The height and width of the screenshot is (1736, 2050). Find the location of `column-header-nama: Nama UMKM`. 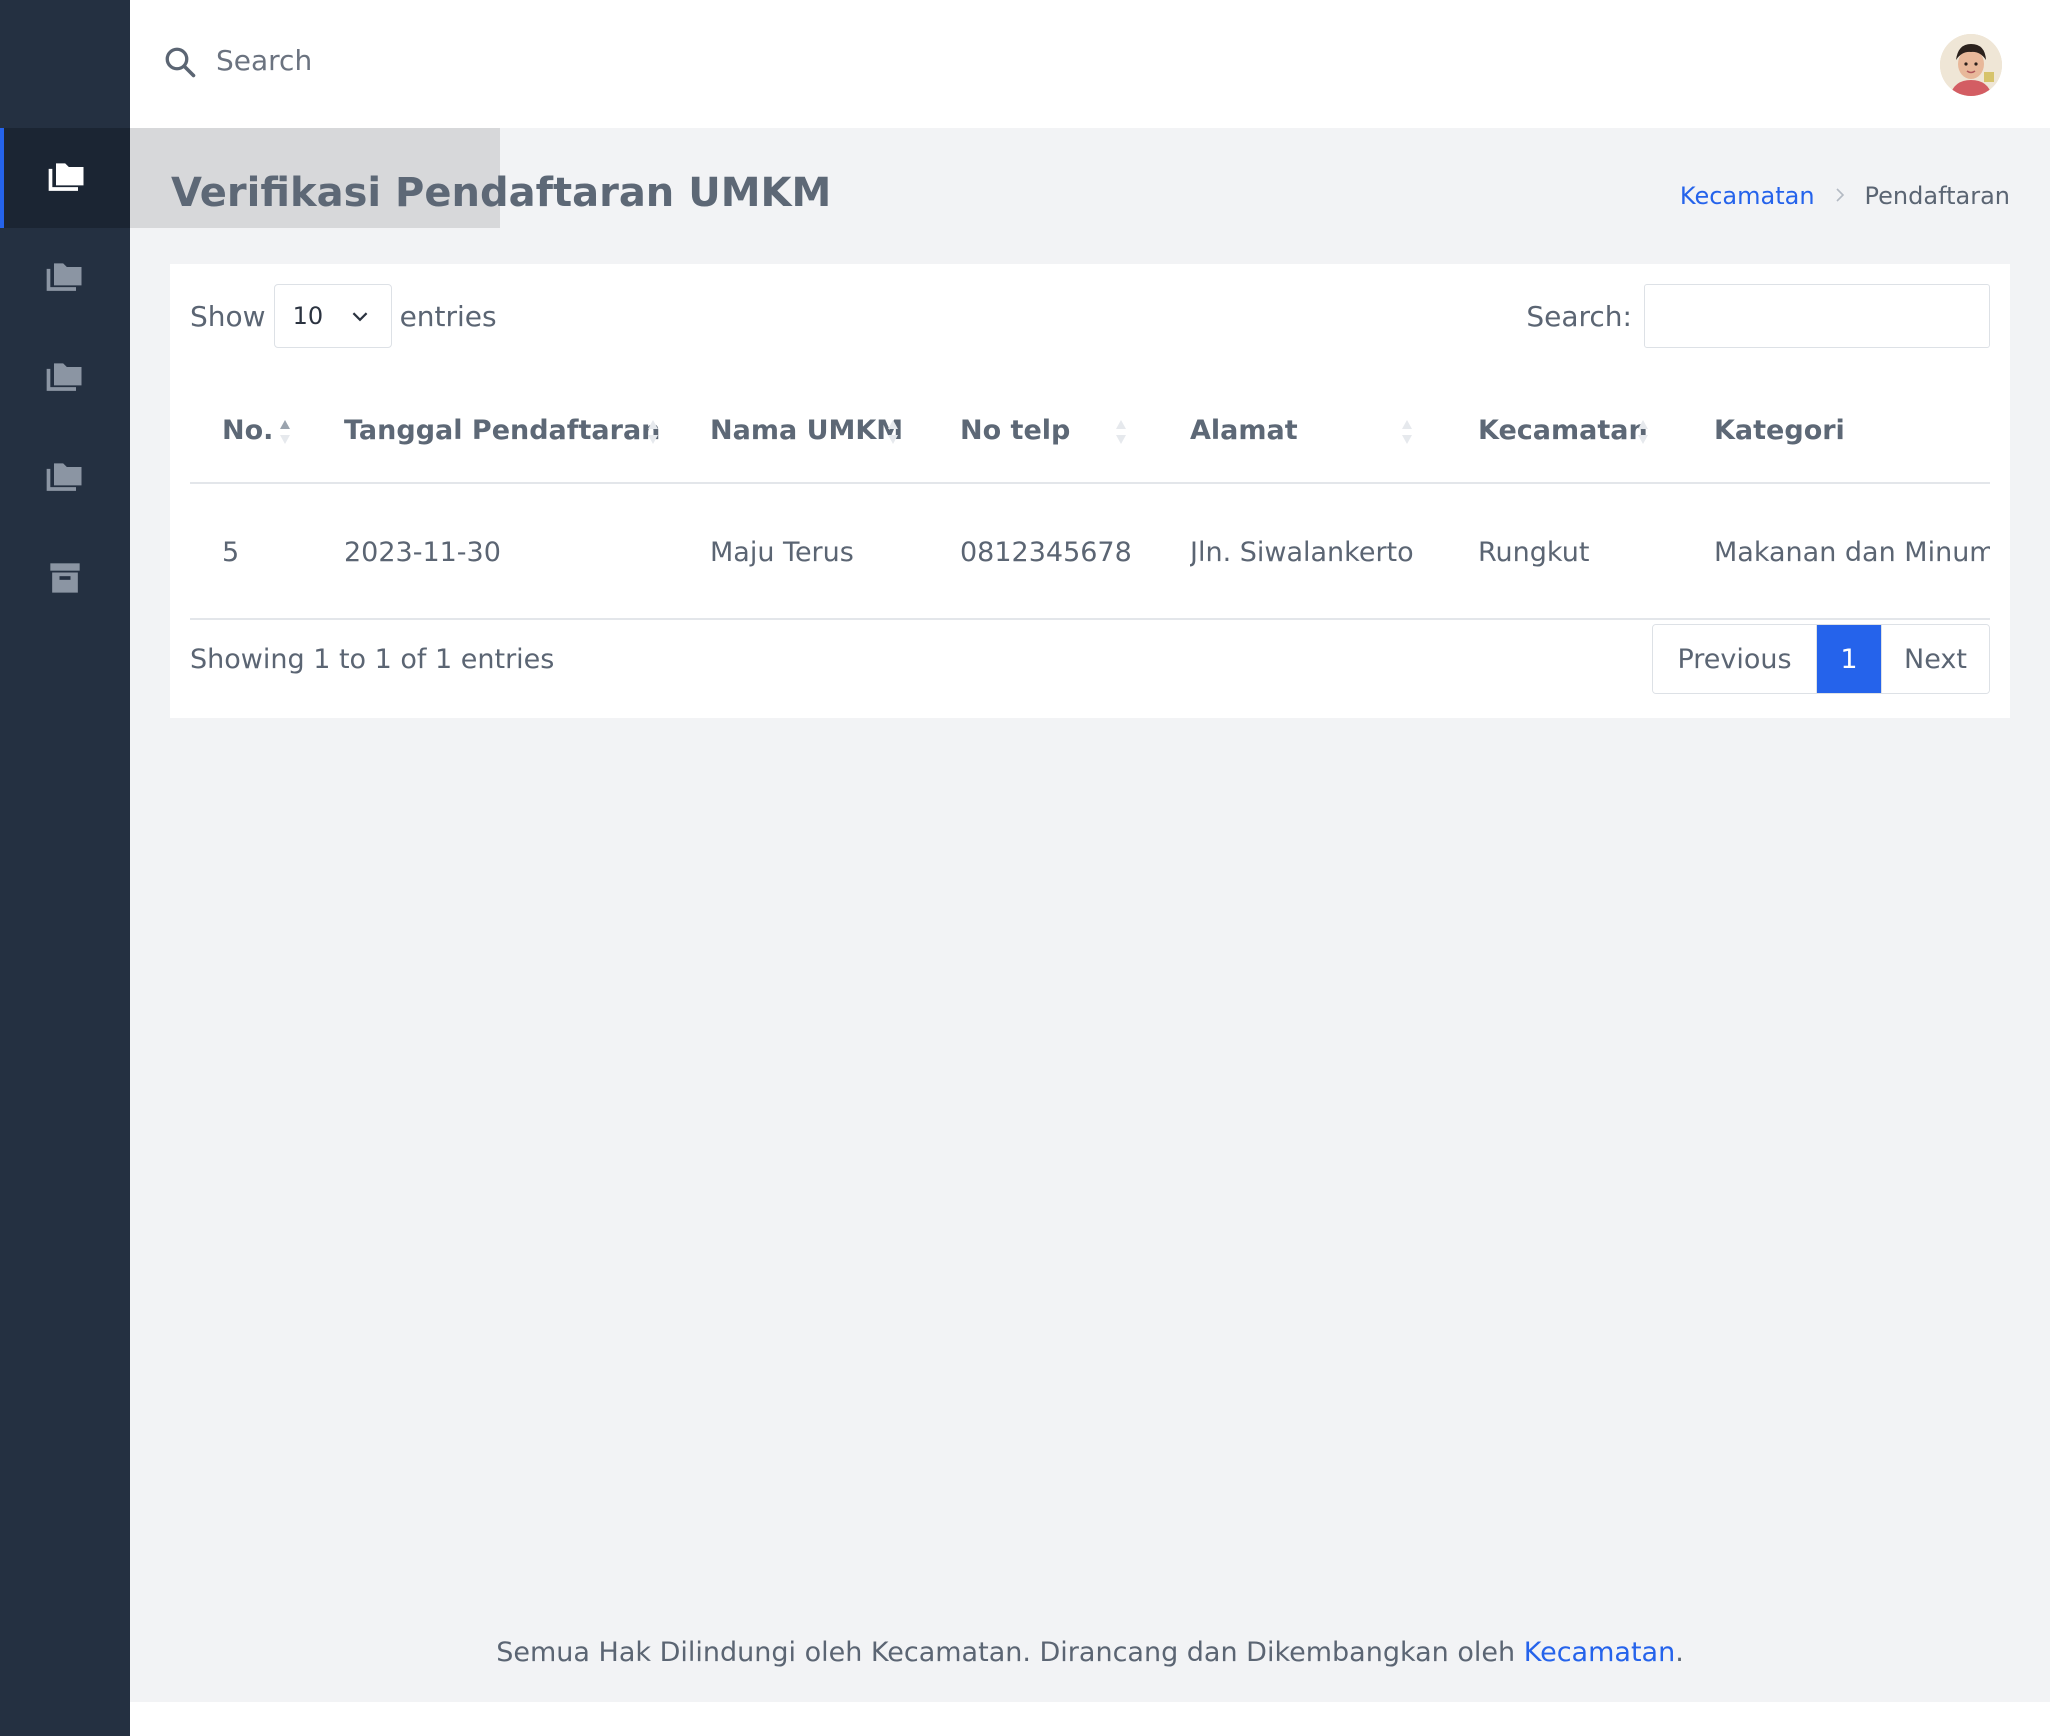

column-header-nama: Nama UMKM is located at coordinates (806, 430).